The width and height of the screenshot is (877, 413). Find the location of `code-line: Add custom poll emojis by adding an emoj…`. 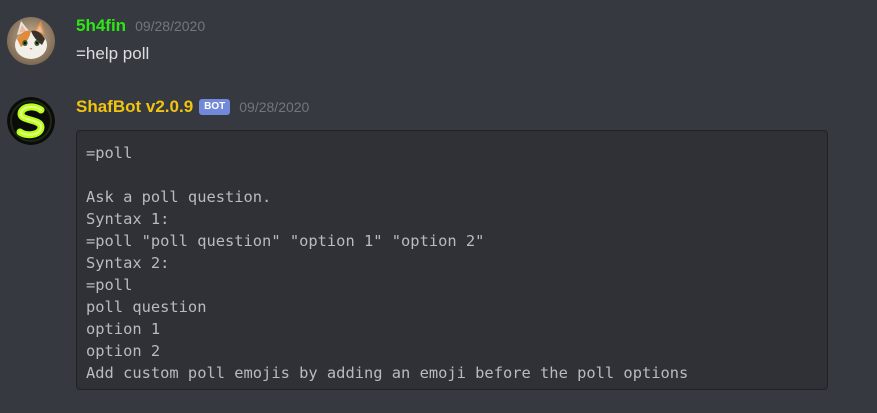

code-line: Add custom poll emojis by adding an emoj… is located at coordinates (387, 373).